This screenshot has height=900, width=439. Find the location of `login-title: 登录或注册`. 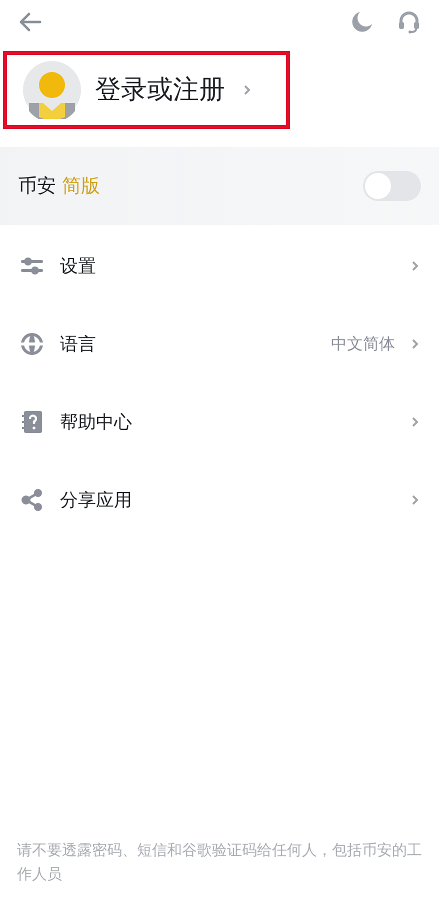

login-title: 登录或注册 is located at coordinates (160, 90).